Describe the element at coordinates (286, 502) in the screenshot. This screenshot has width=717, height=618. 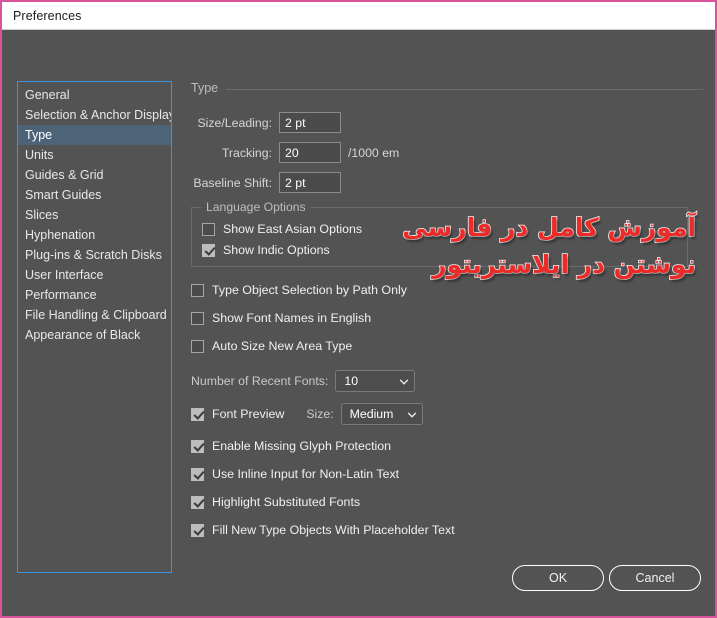
I see `label-highlight-substituted-fonts: Highlight Substituted Fonts` at that location.